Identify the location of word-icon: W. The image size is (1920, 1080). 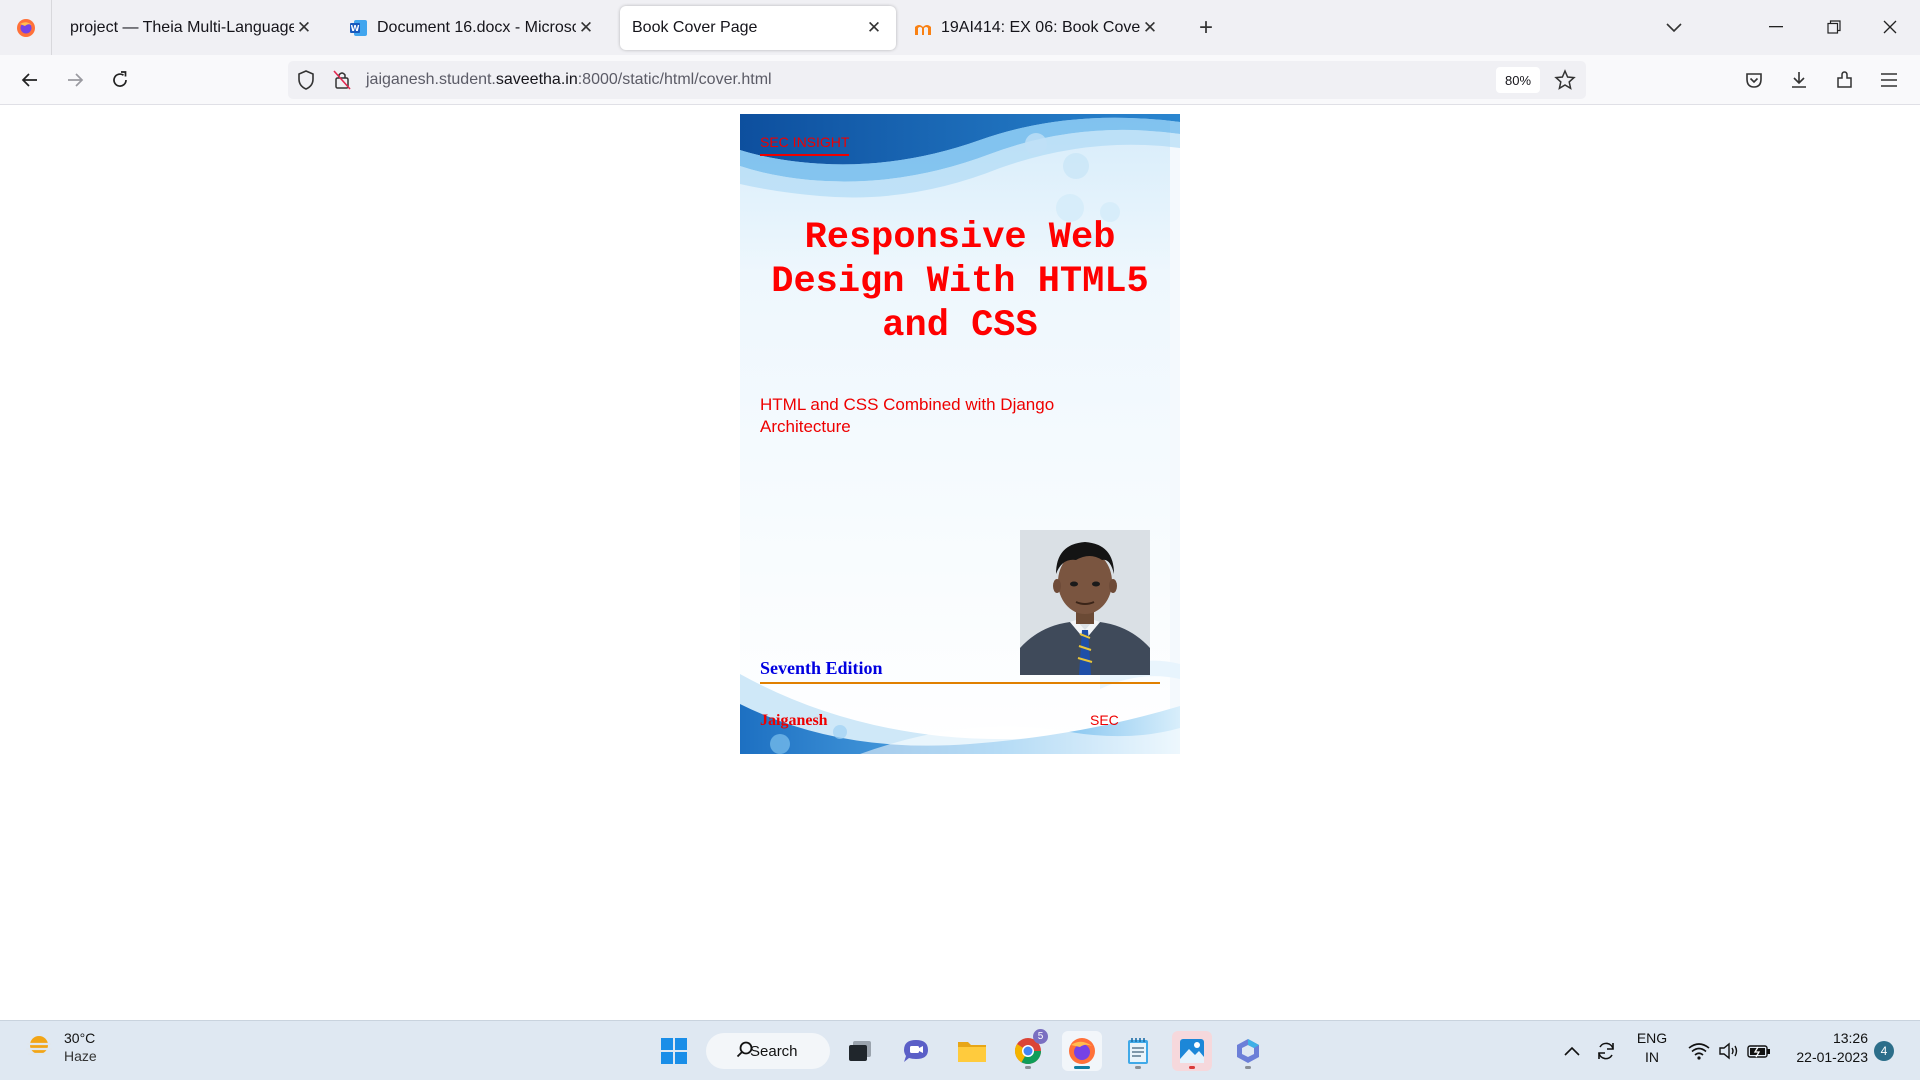
(358, 28).